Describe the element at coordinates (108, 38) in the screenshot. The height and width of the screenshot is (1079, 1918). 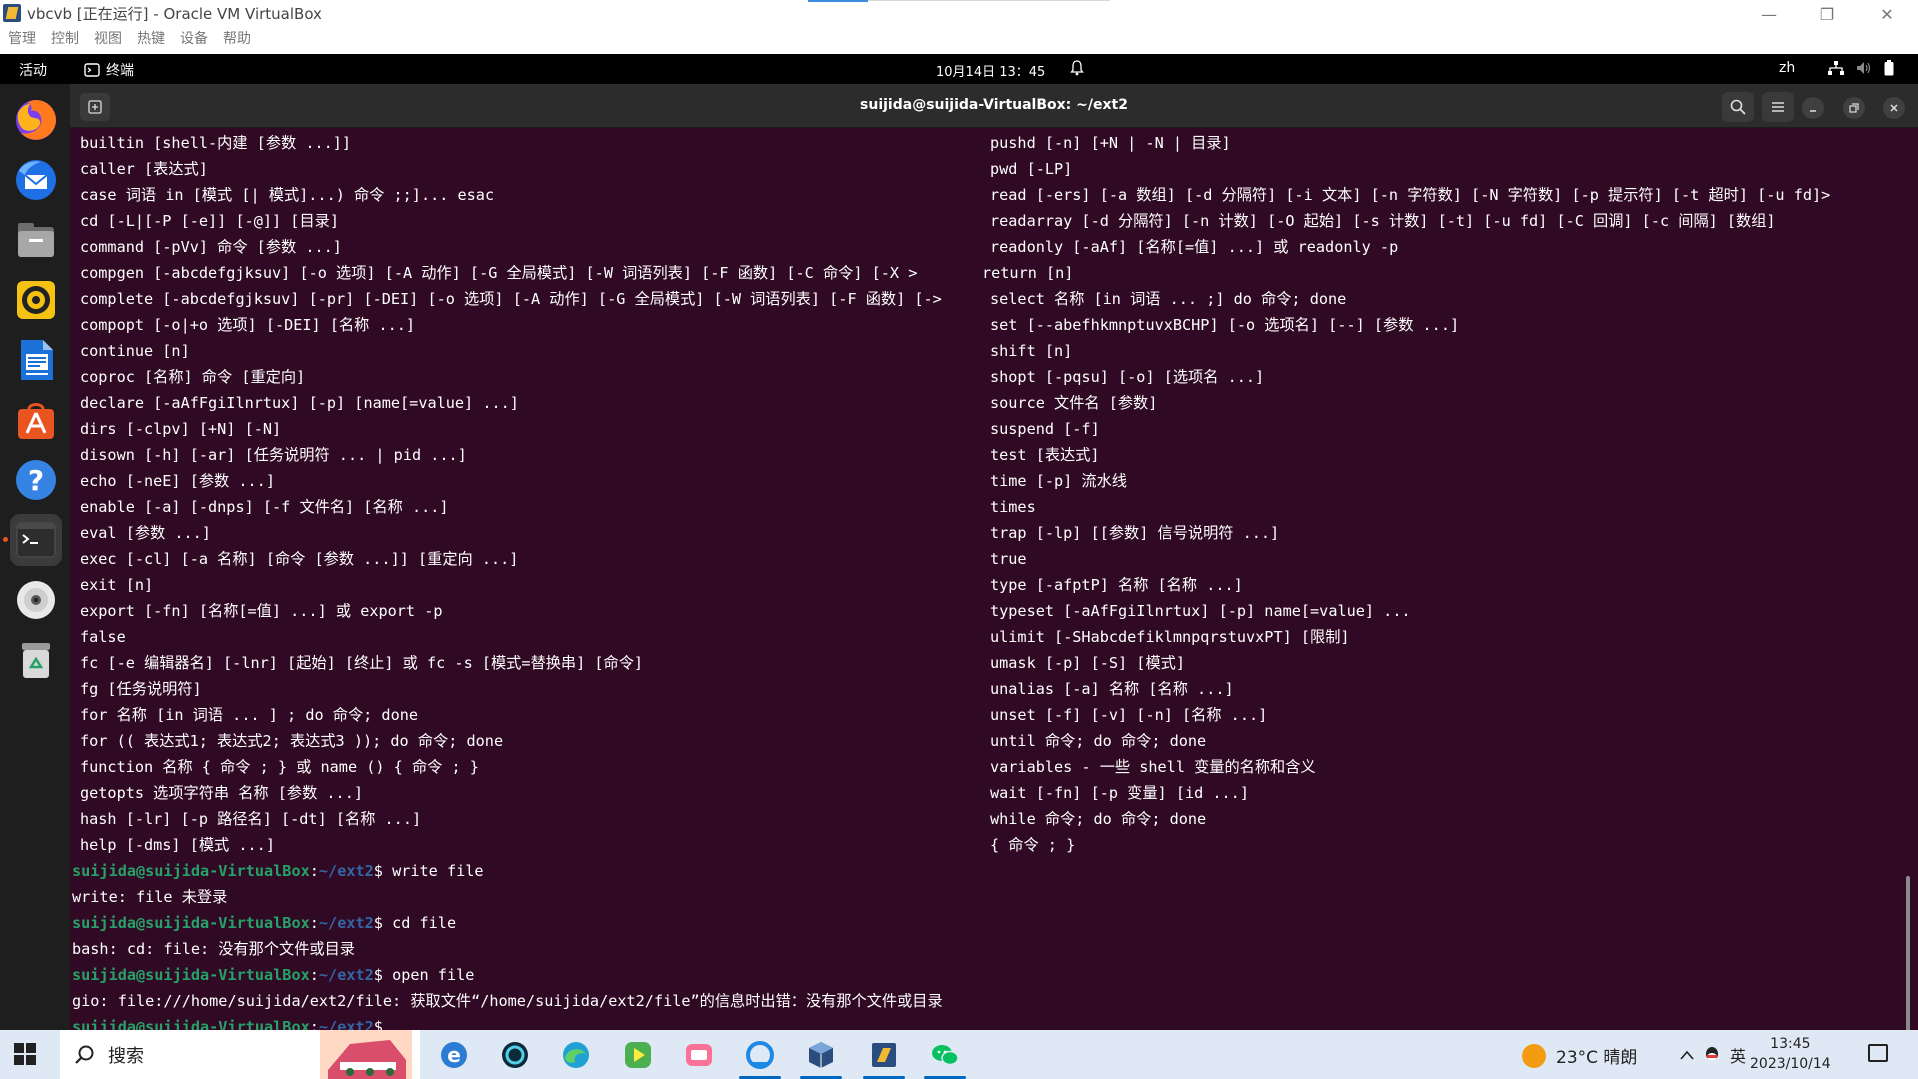
I see `menu-view: 视图` at that location.